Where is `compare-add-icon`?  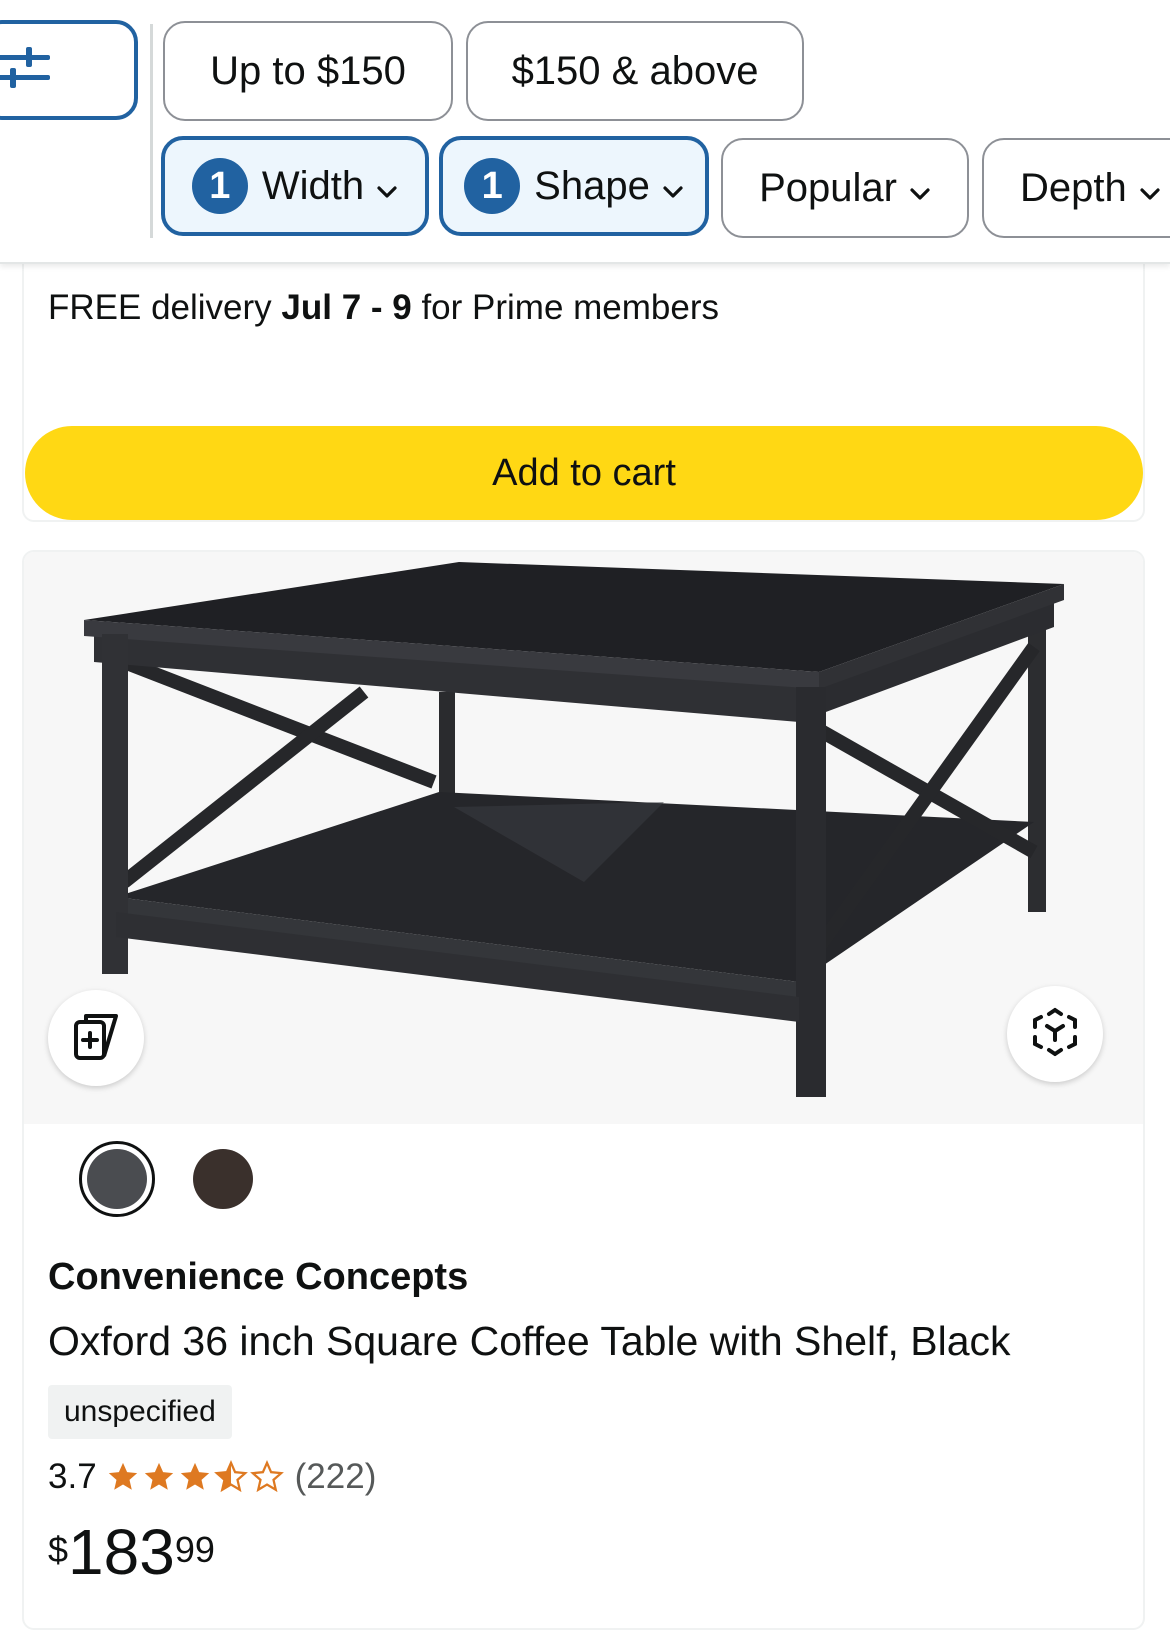 compare-add-icon is located at coordinates (96, 1038).